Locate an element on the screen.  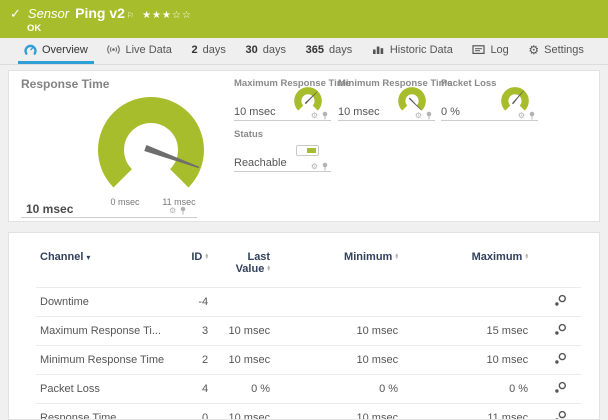
tab-live-data: Live Data is located at coordinates (139, 51).